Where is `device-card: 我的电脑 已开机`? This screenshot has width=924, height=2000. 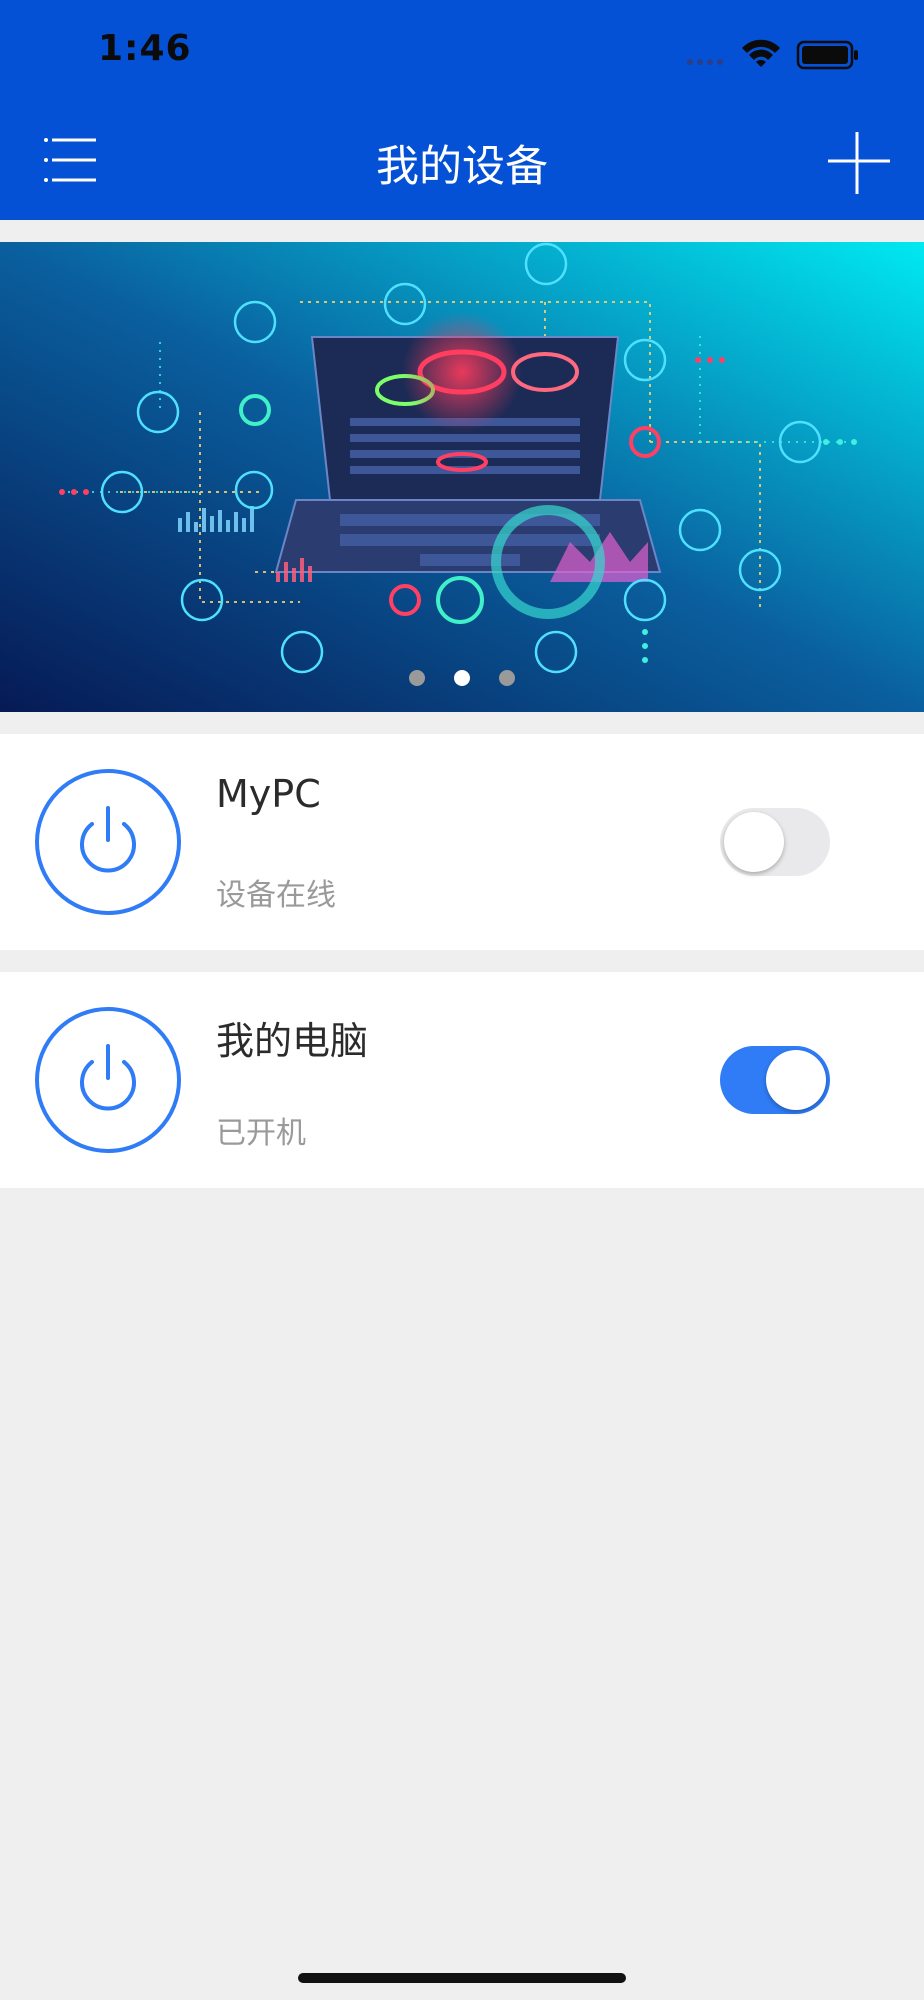
device-card: 我的电脑 已开机 is located at coordinates (462, 1080).